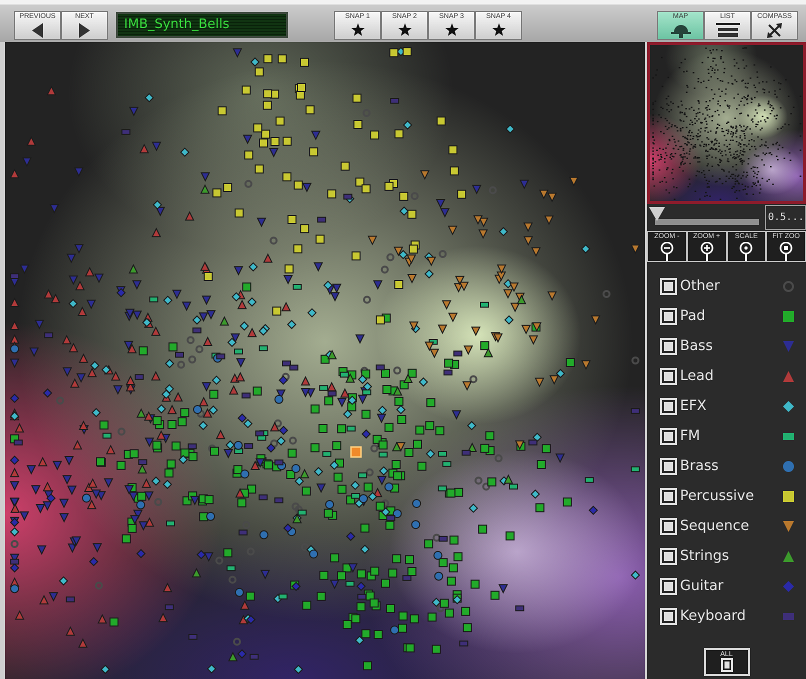 This screenshot has width=806, height=679. Describe the element at coordinates (680, 30) in the screenshot. I see `dome-icon` at that location.